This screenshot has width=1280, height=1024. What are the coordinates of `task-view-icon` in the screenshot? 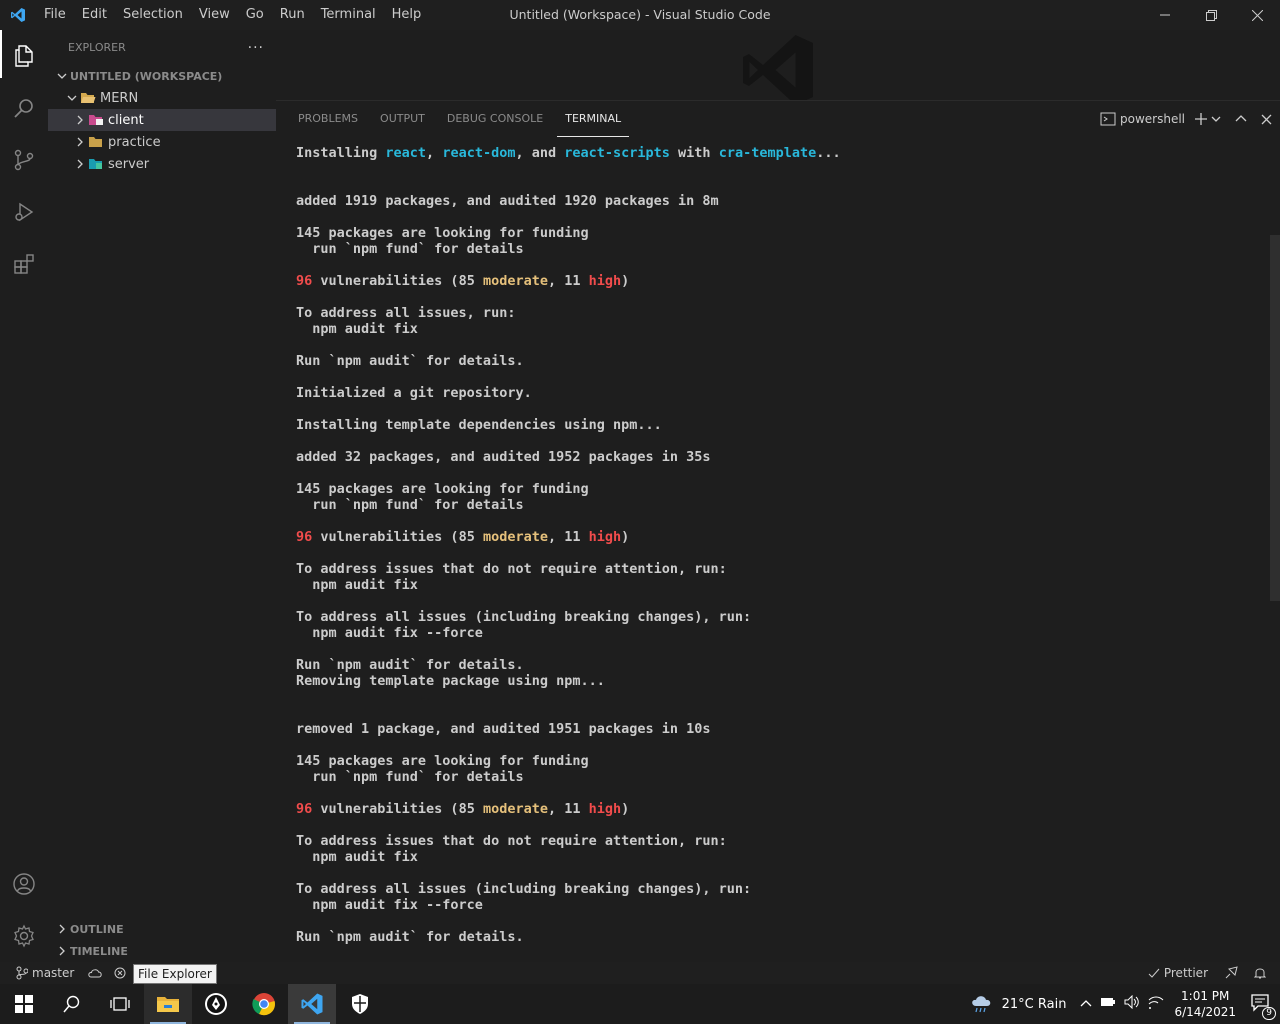 It's located at (120, 1004).